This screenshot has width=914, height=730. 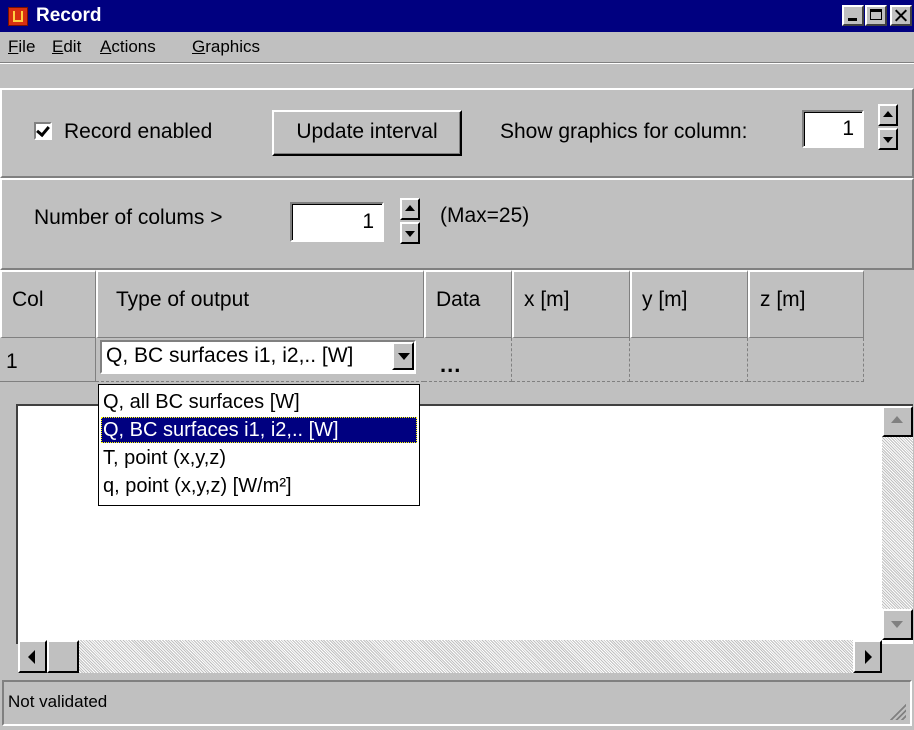 I want to click on output-type-combobox: Q, BC surfaces i1, i2,.. [W], so click(x=258, y=357).